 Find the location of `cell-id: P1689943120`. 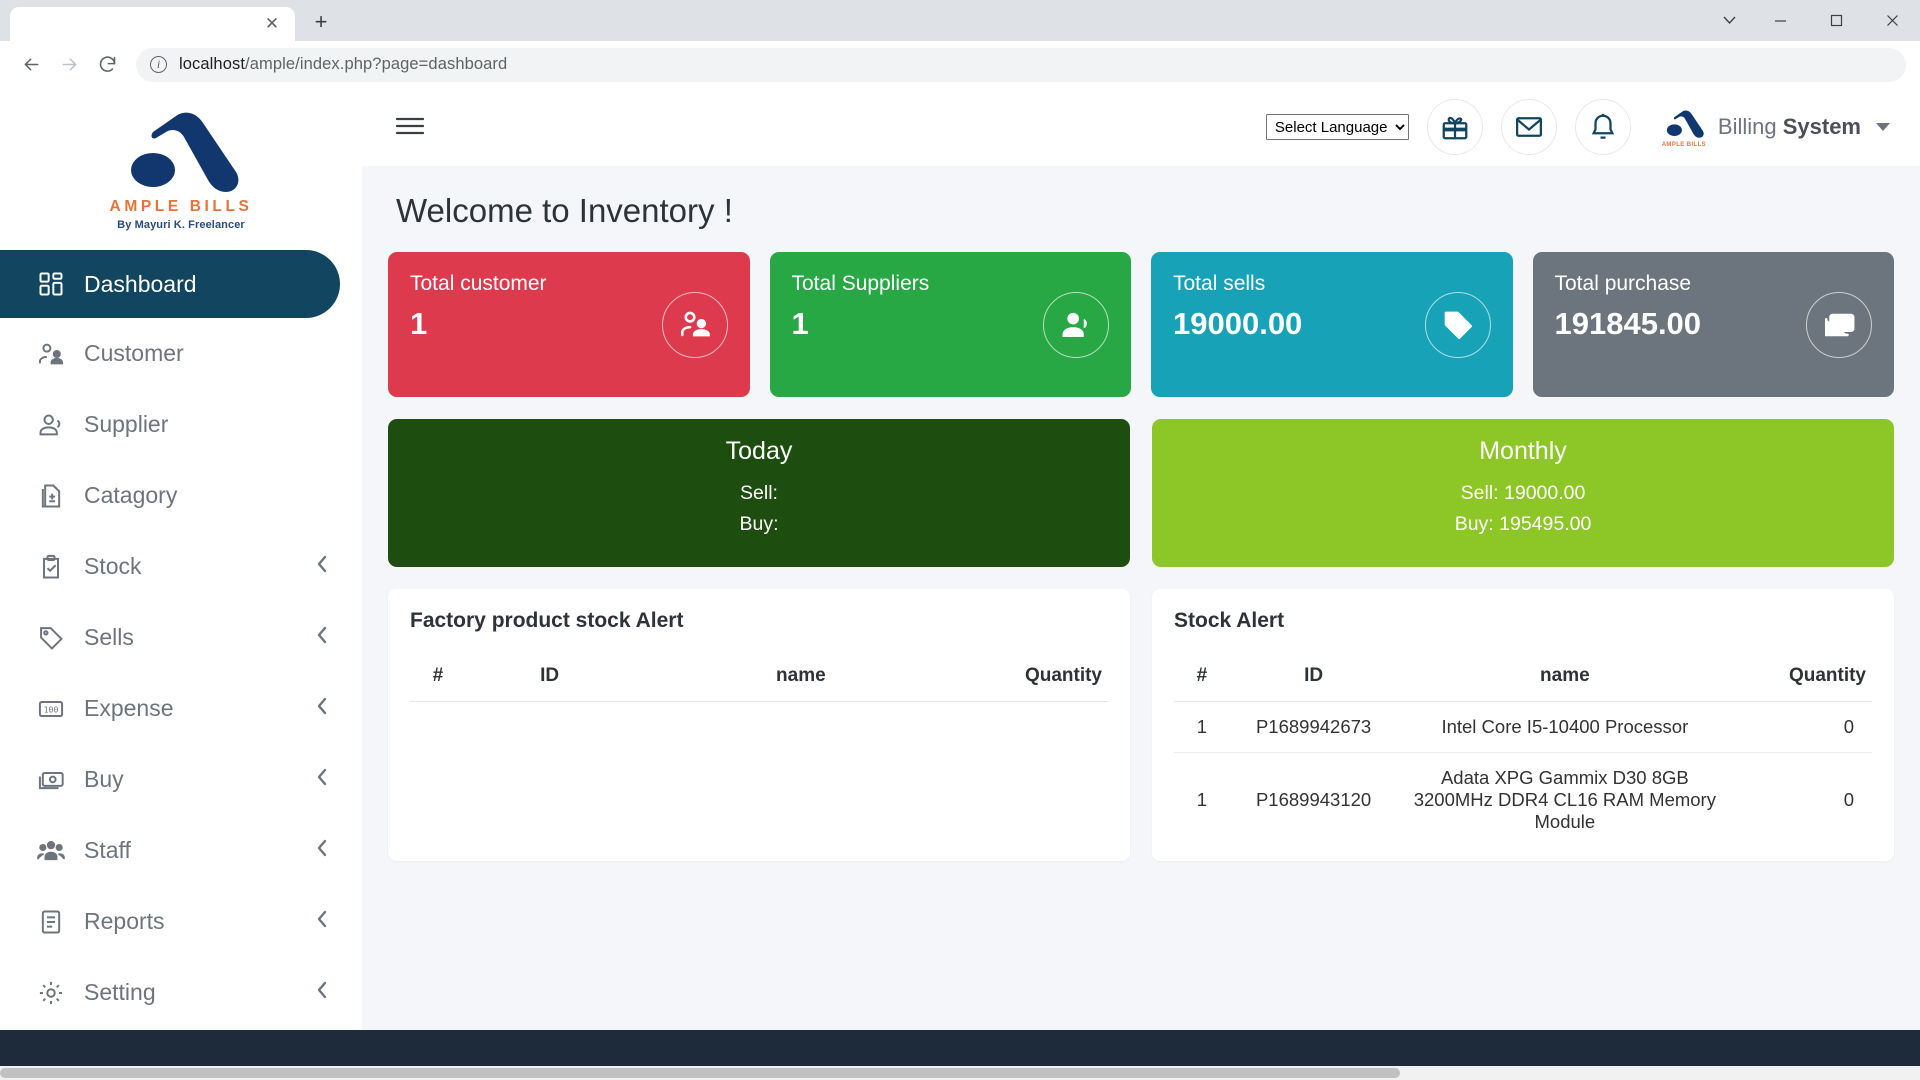

cell-id: P1689943120 is located at coordinates (1313, 799).